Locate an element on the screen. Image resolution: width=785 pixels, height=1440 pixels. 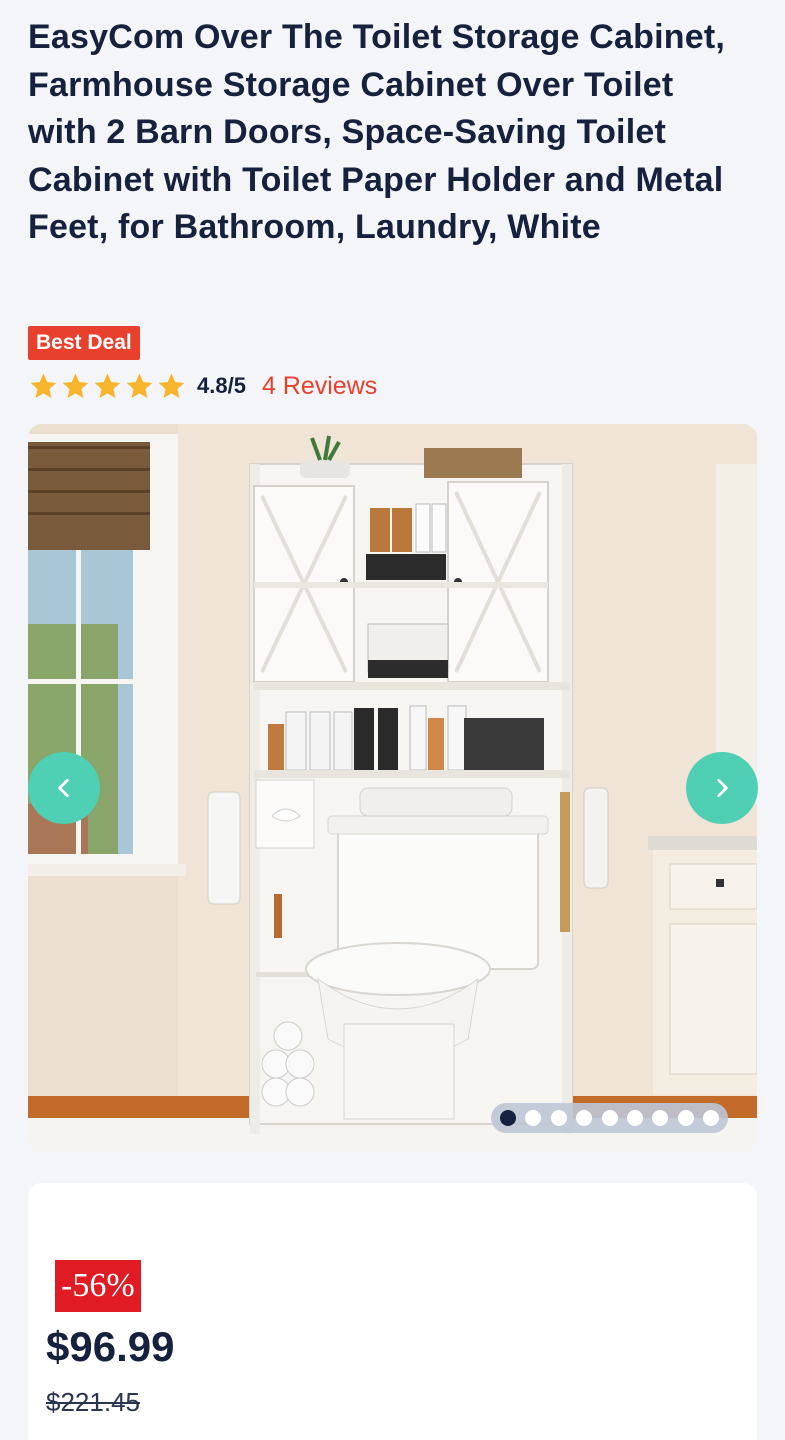
gallery-pagination is located at coordinates (609, 1118).